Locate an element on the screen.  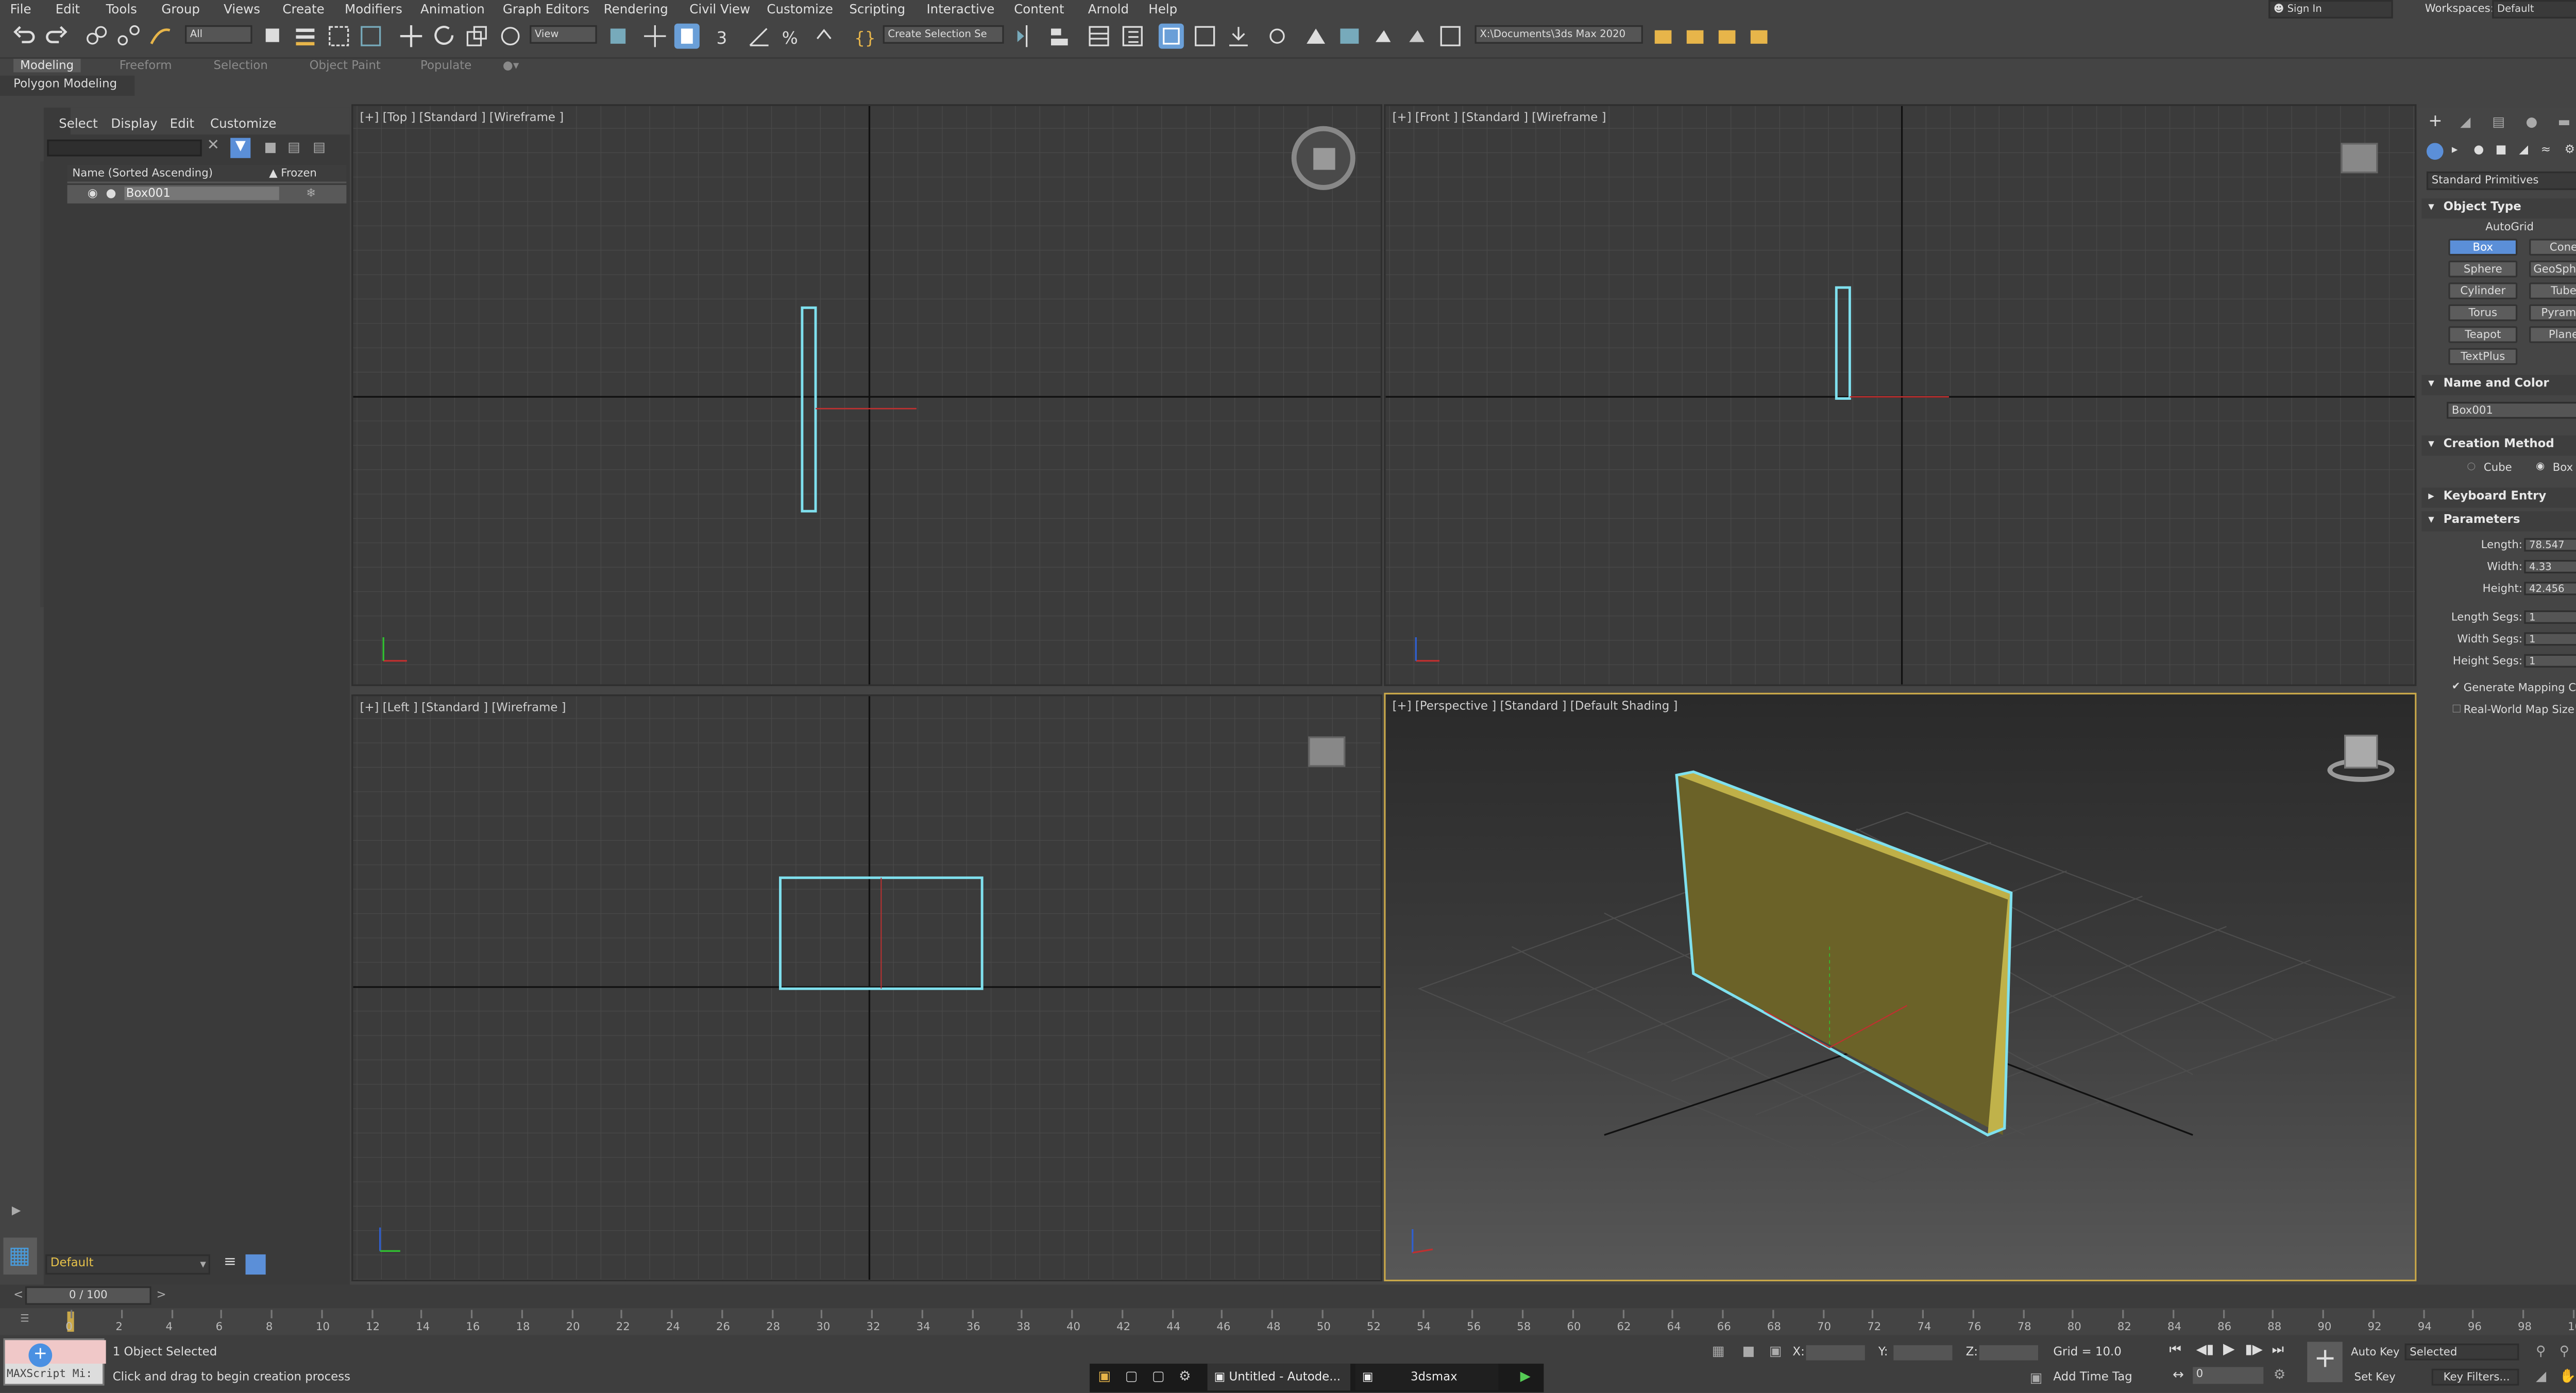
ribbon-options-icon: ●▾ is located at coordinates (511, 65).